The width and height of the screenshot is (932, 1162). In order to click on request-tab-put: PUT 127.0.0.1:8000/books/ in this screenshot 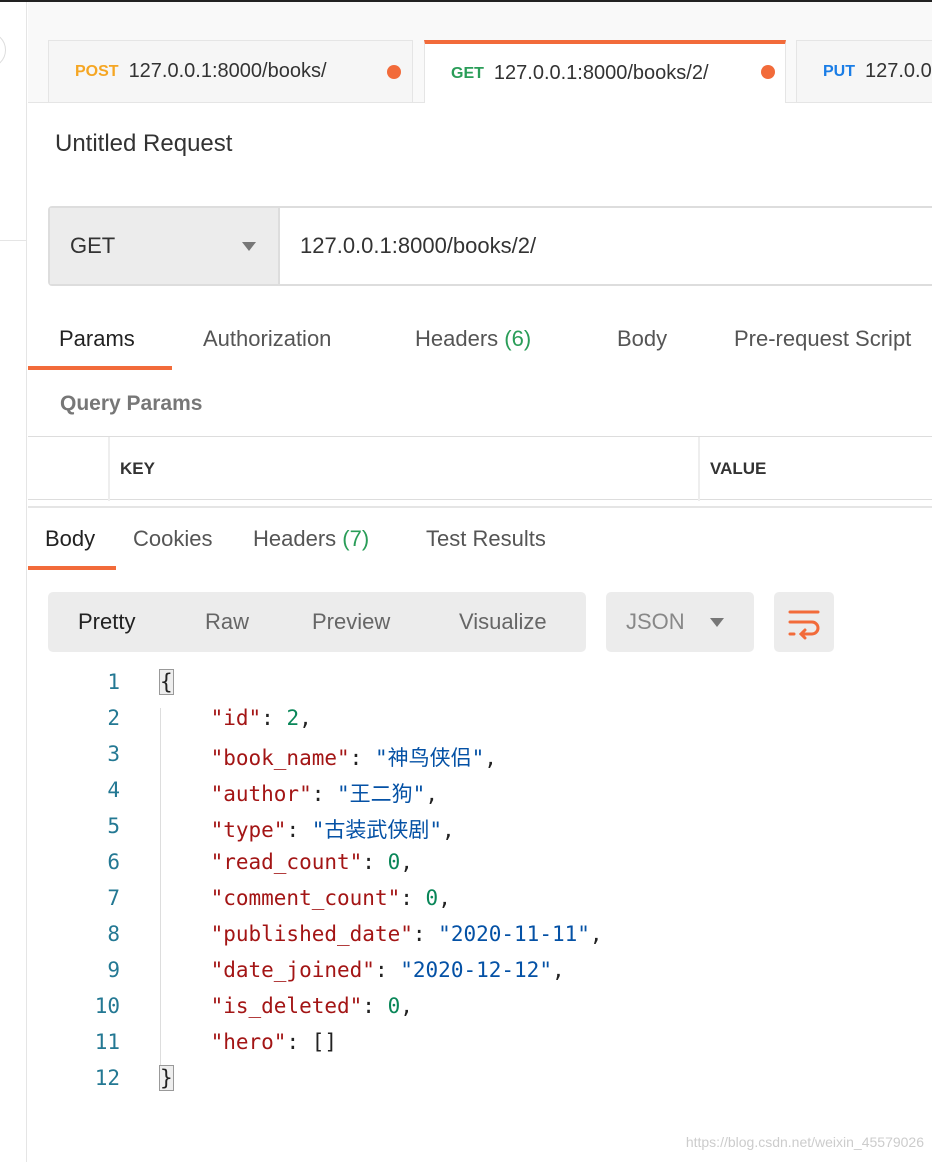, I will do `click(864, 71)`.